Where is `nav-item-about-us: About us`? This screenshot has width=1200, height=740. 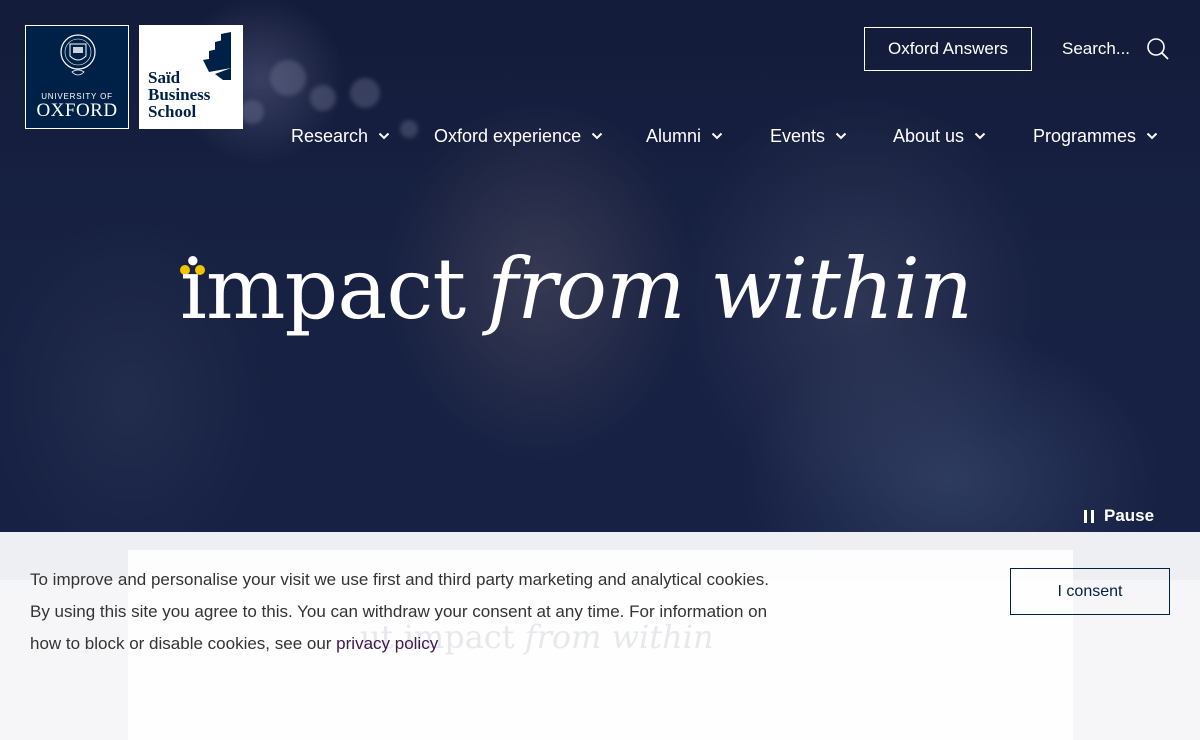
nav-item-about-us: About us is located at coordinates (939, 136).